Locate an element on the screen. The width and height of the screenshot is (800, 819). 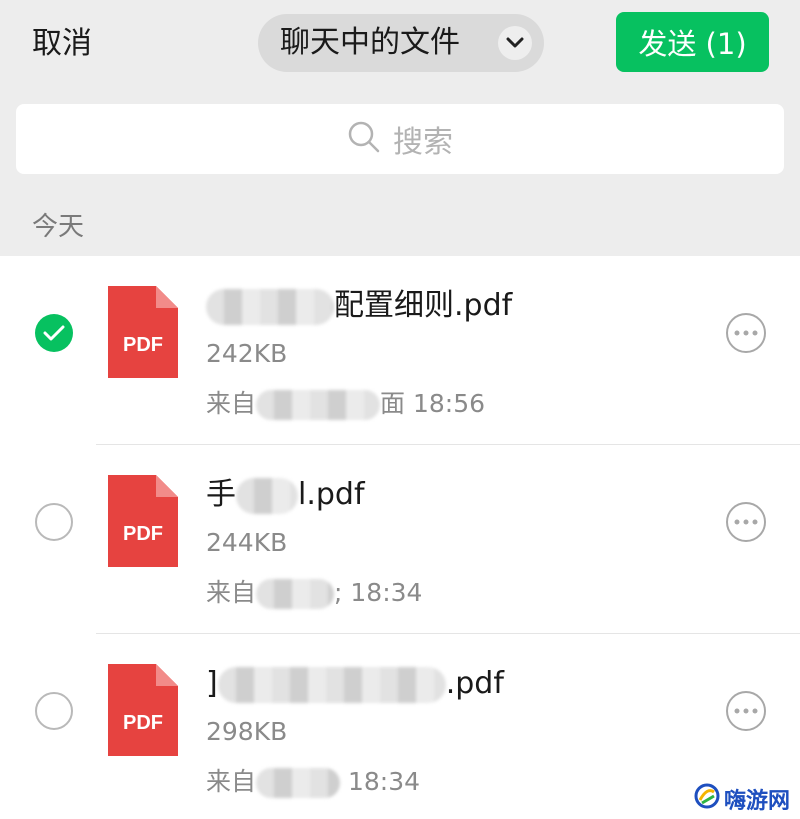
search-icon is located at coordinates (364, 139).